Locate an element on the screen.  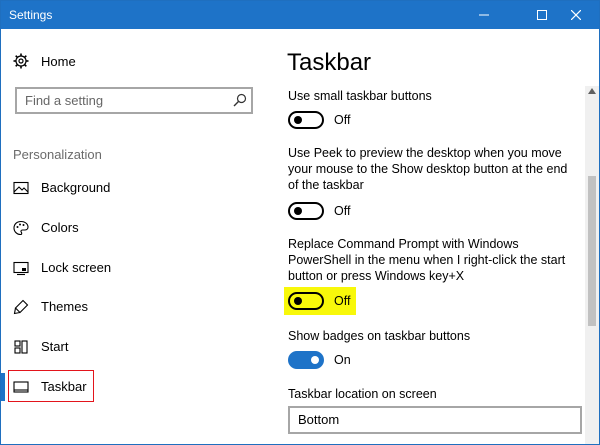
themes-icon is located at coordinates (21, 307).